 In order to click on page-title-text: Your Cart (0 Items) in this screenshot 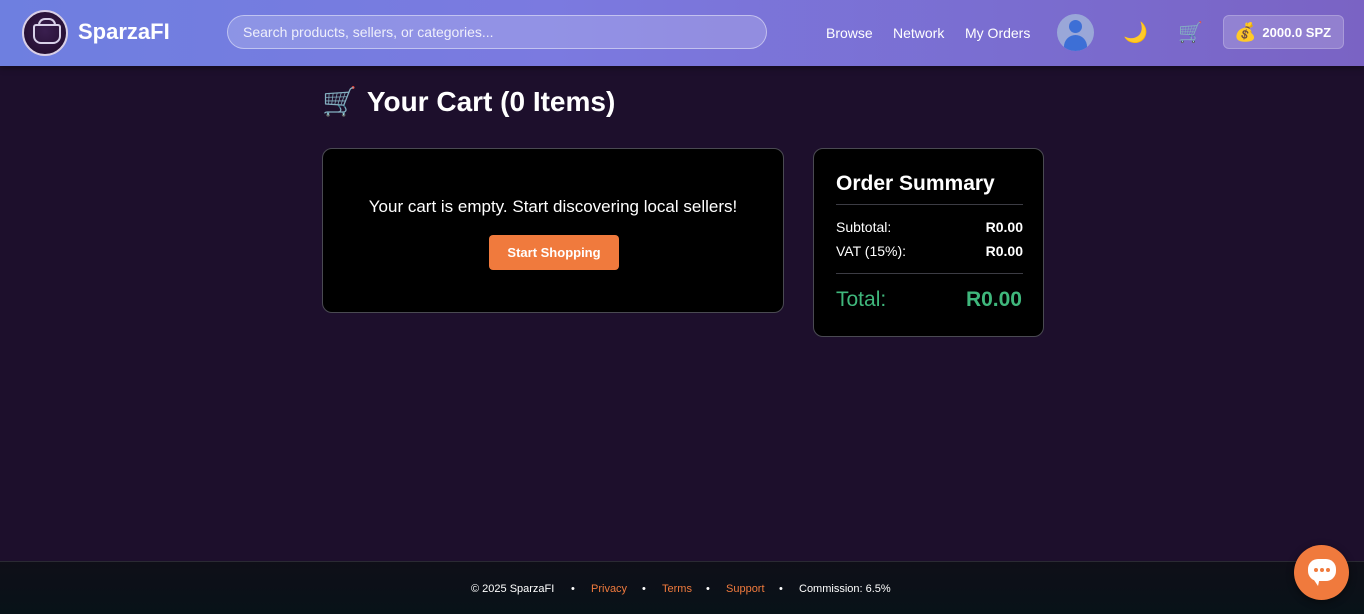, I will do `click(491, 101)`.